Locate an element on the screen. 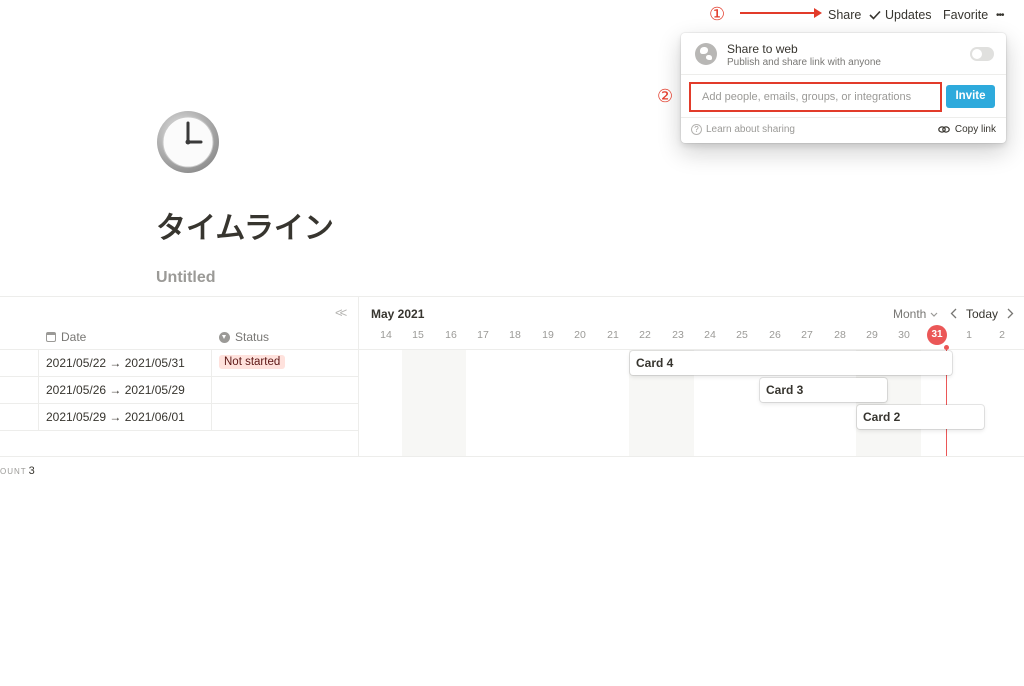  status-header-label: Status is located at coordinates (252, 337).